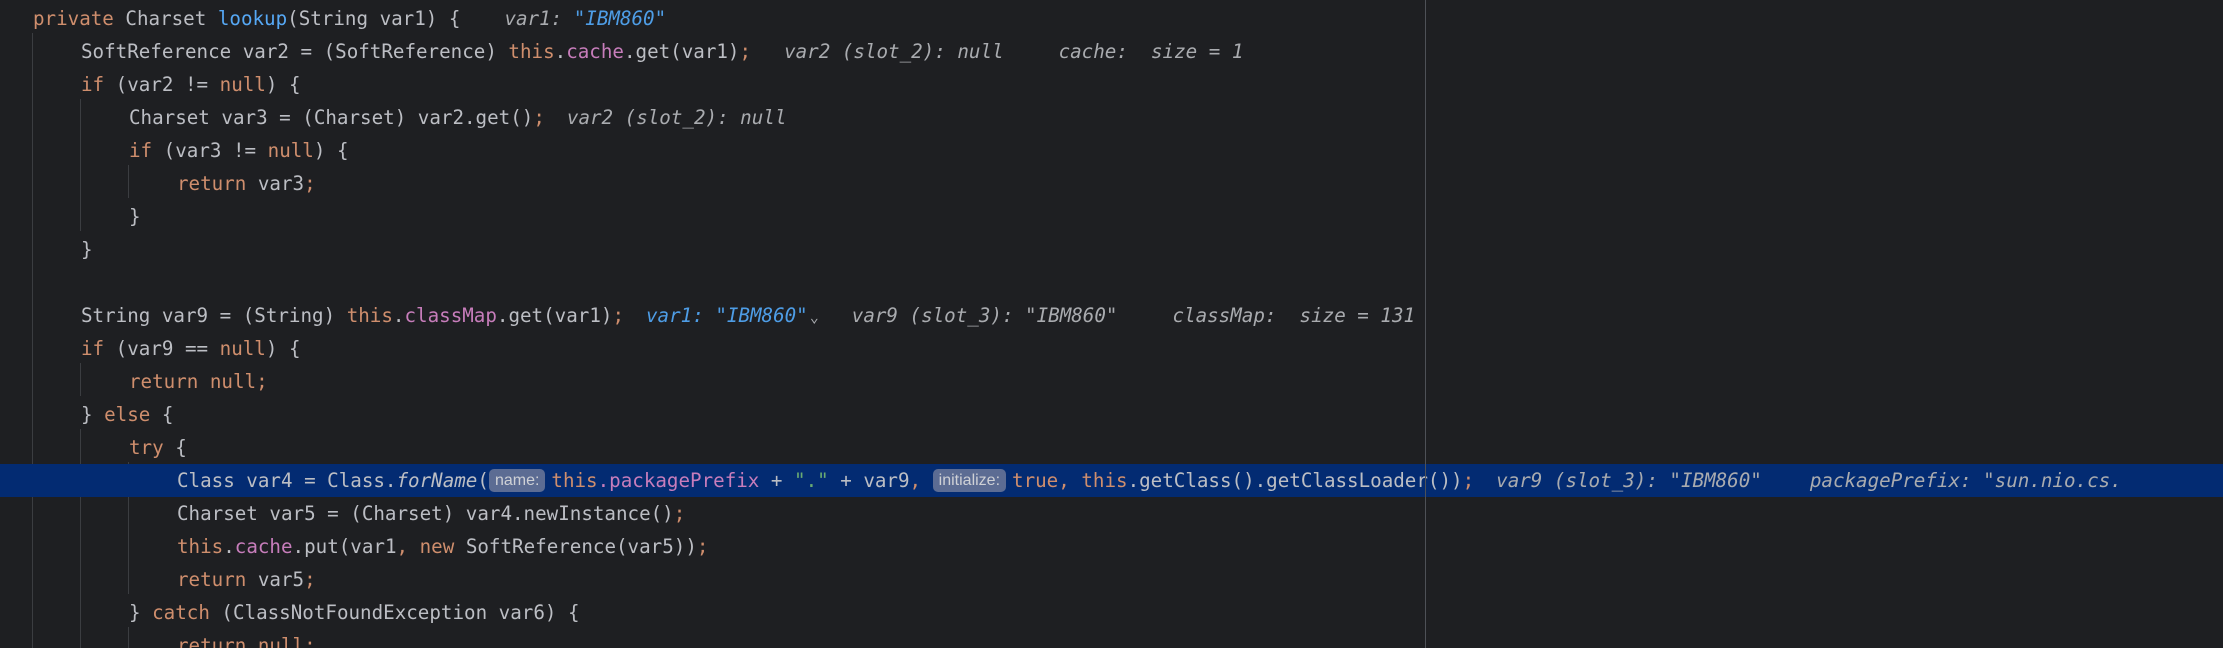 The width and height of the screenshot is (2223, 648). What do you see at coordinates (814, 317) in the screenshot?
I see `chevron-down-icon: ⌄` at bounding box center [814, 317].